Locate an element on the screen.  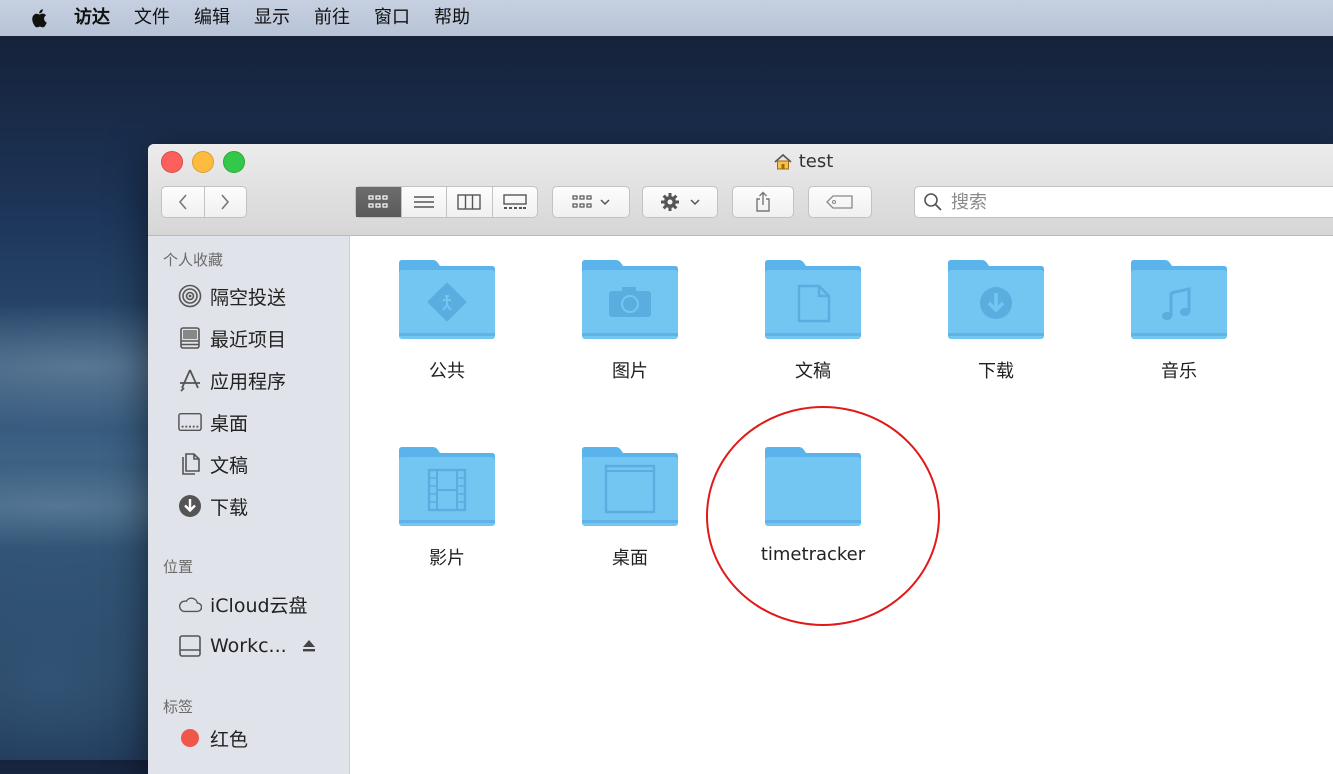
folder-label: 公共 is located at coordinates (447, 371).